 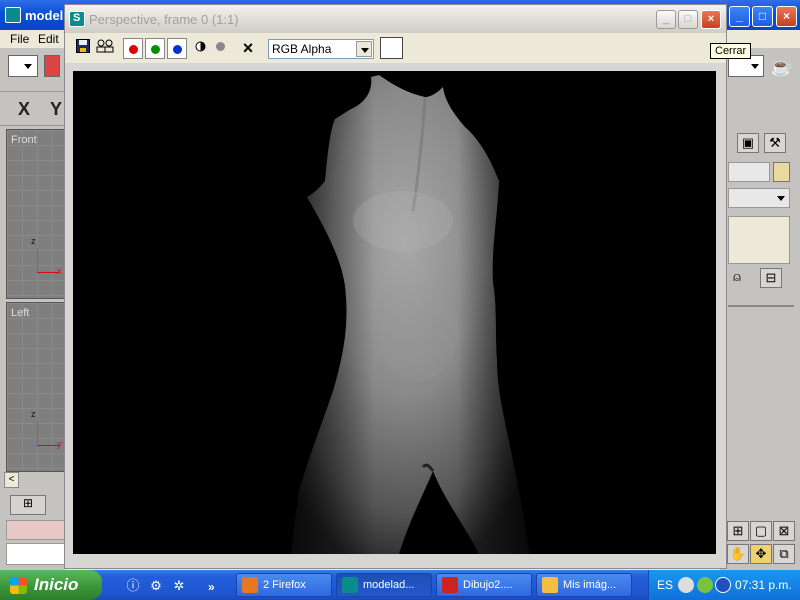 What do you see at coordinates (250, 585) in the screenshot?
I see `firefox-icon` at bounding box center [250, 585].